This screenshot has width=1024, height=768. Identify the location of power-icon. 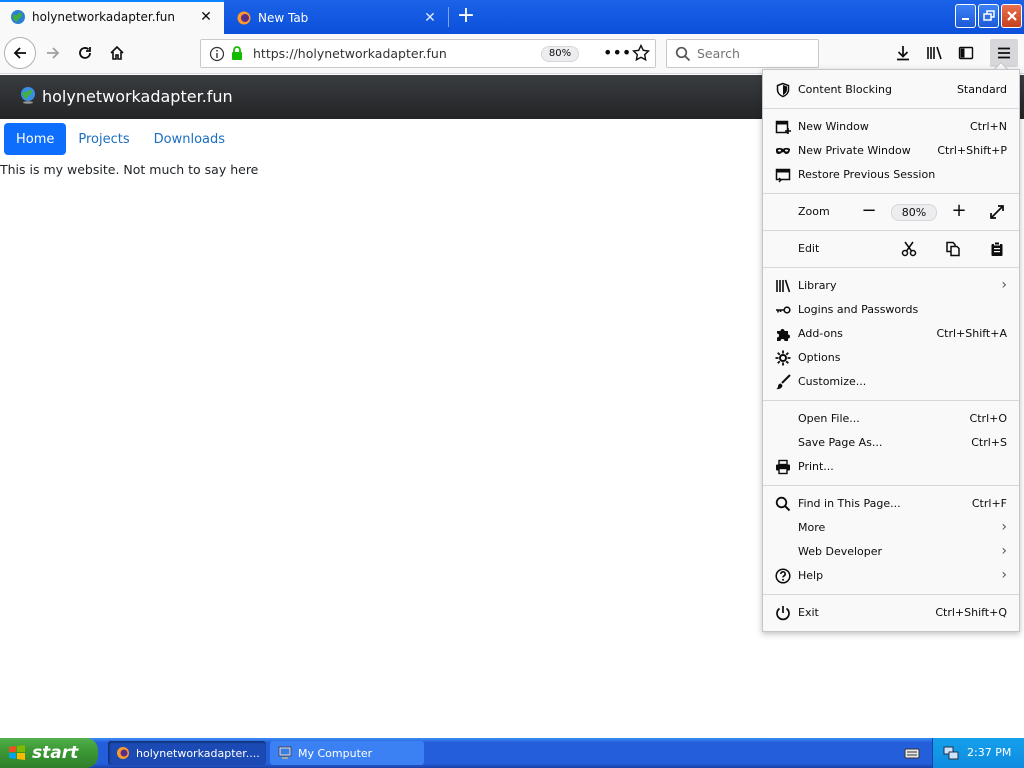
(783, 613).